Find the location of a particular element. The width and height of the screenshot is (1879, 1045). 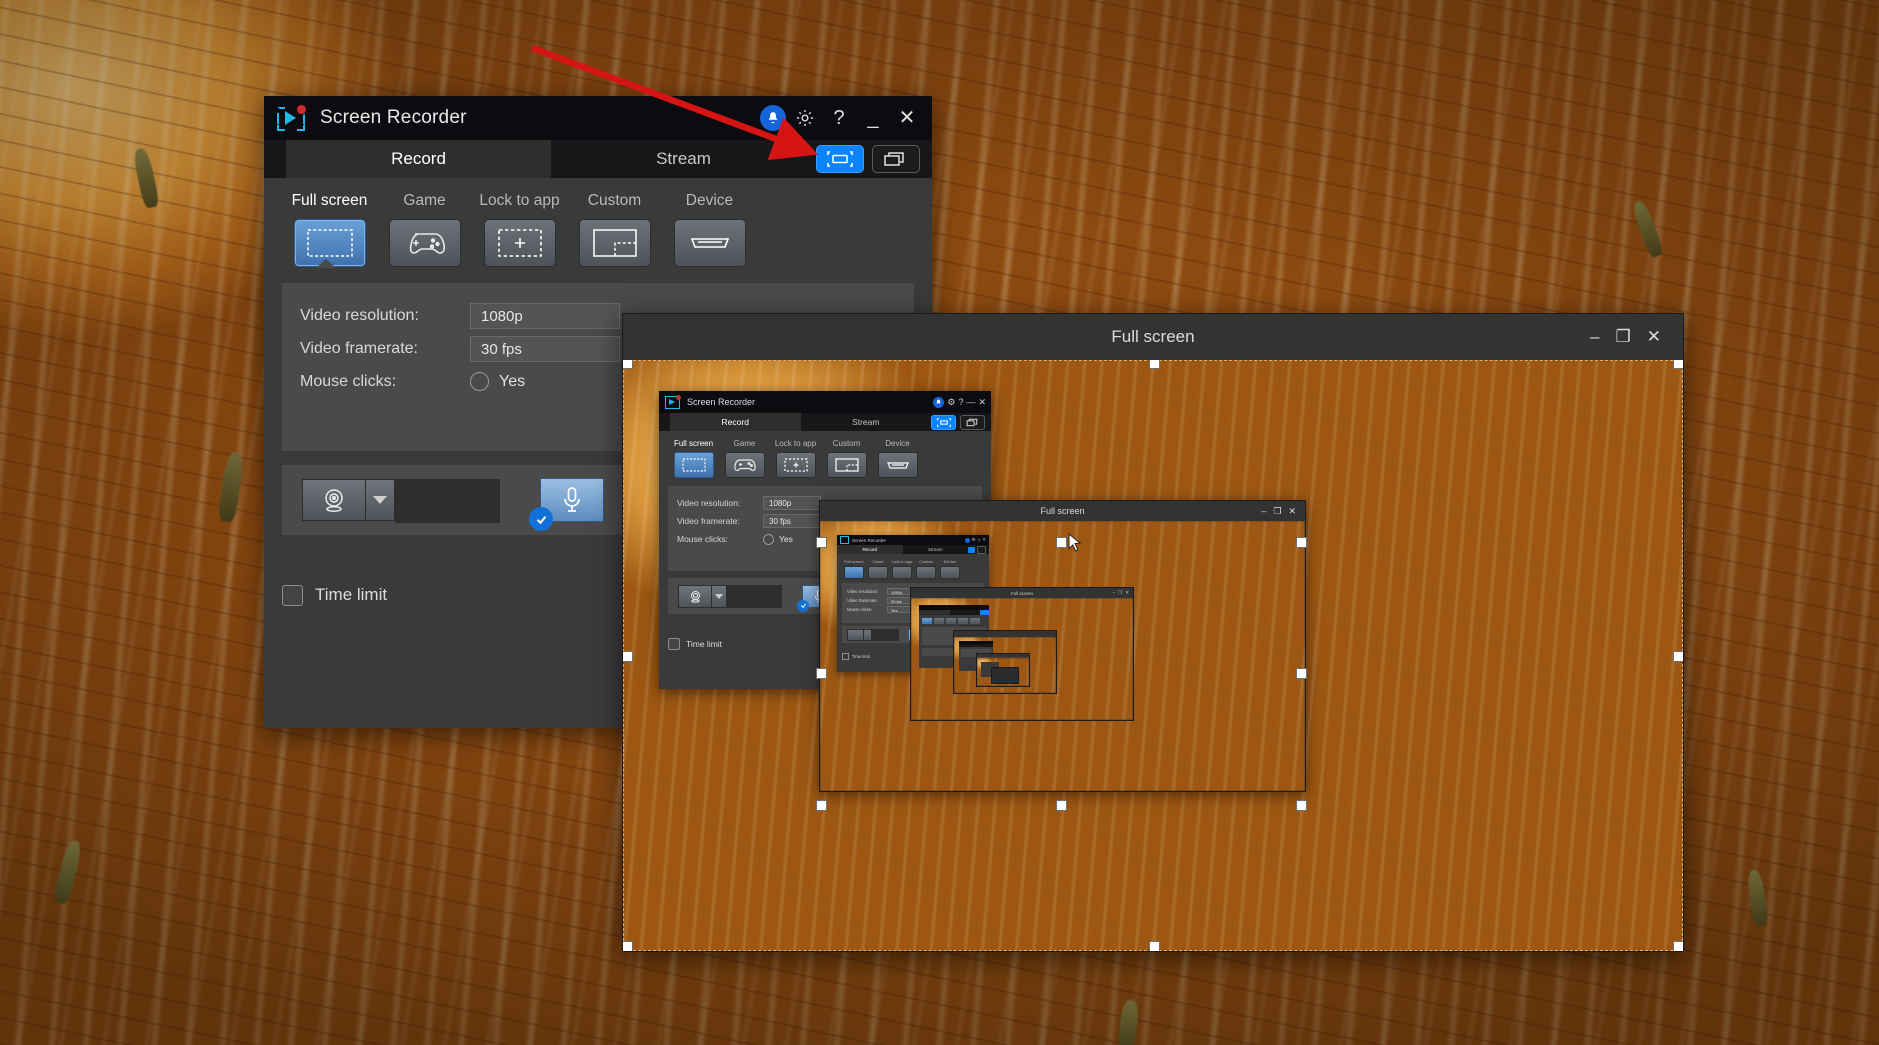

level6-full-screen-preview-window is located at coordinates (1005, 675).